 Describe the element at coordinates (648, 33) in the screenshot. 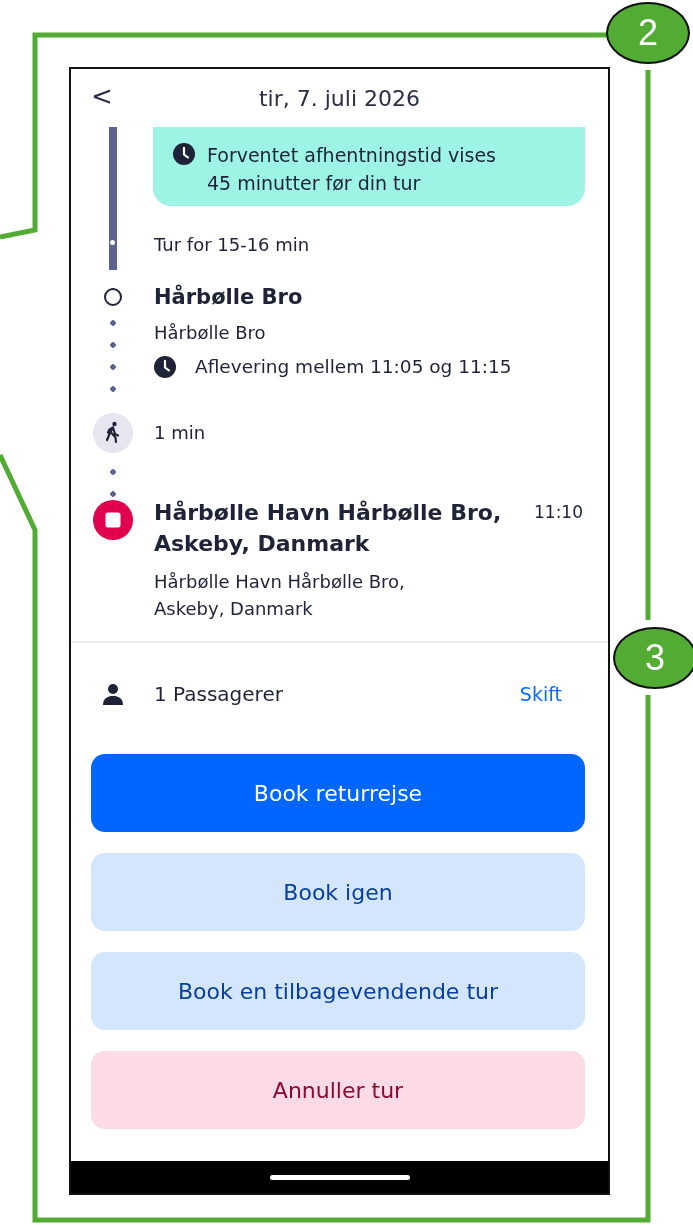

I see `annotation-badge: 2` at that location.